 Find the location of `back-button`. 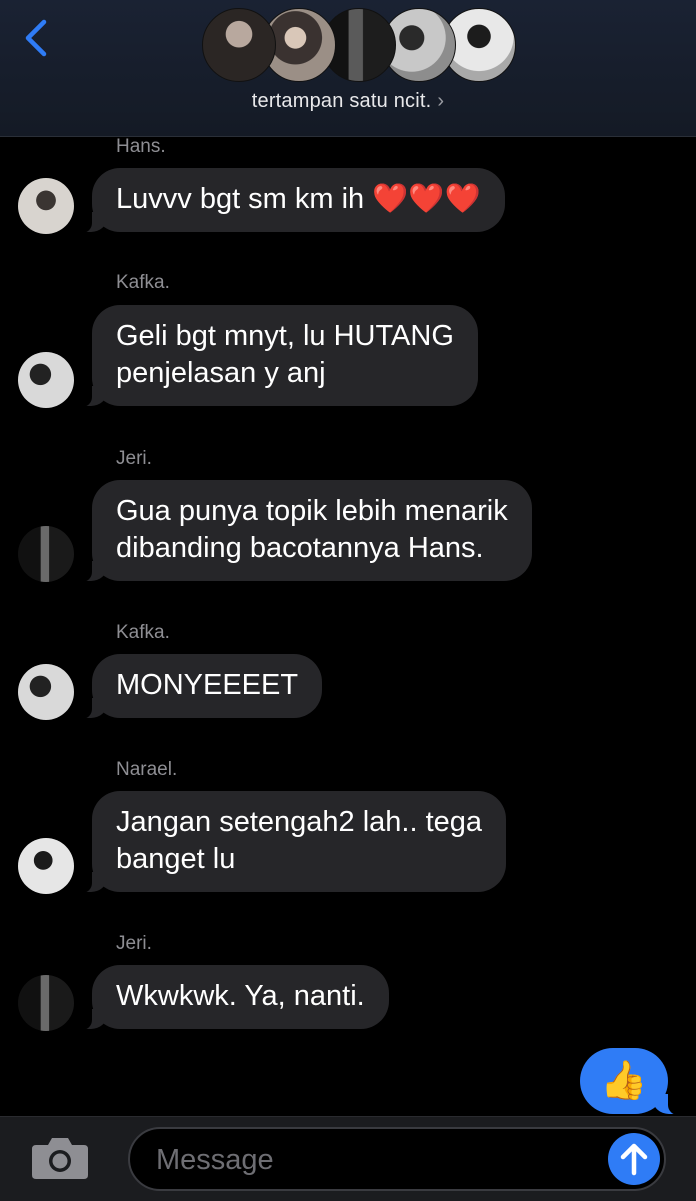

back-button is located at coordinates (38, 38).